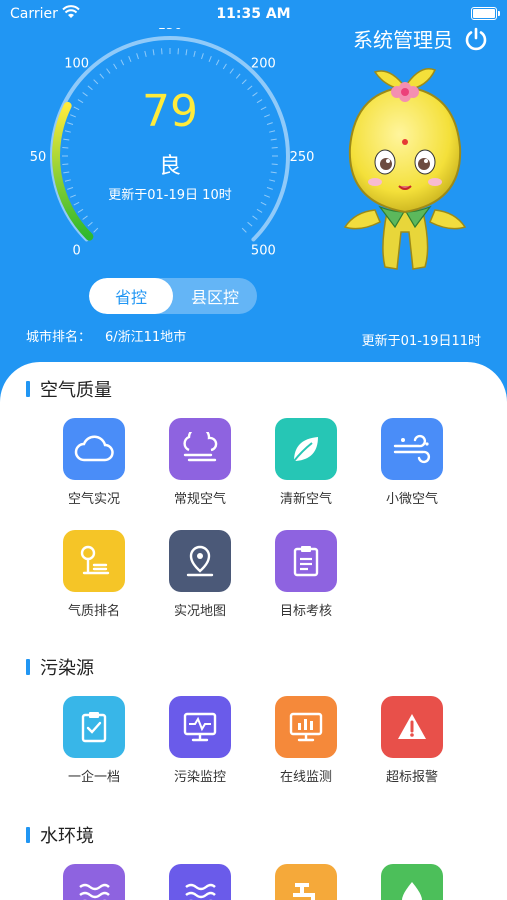  I want to click on cloud-wind-icon, so click(200, 449).